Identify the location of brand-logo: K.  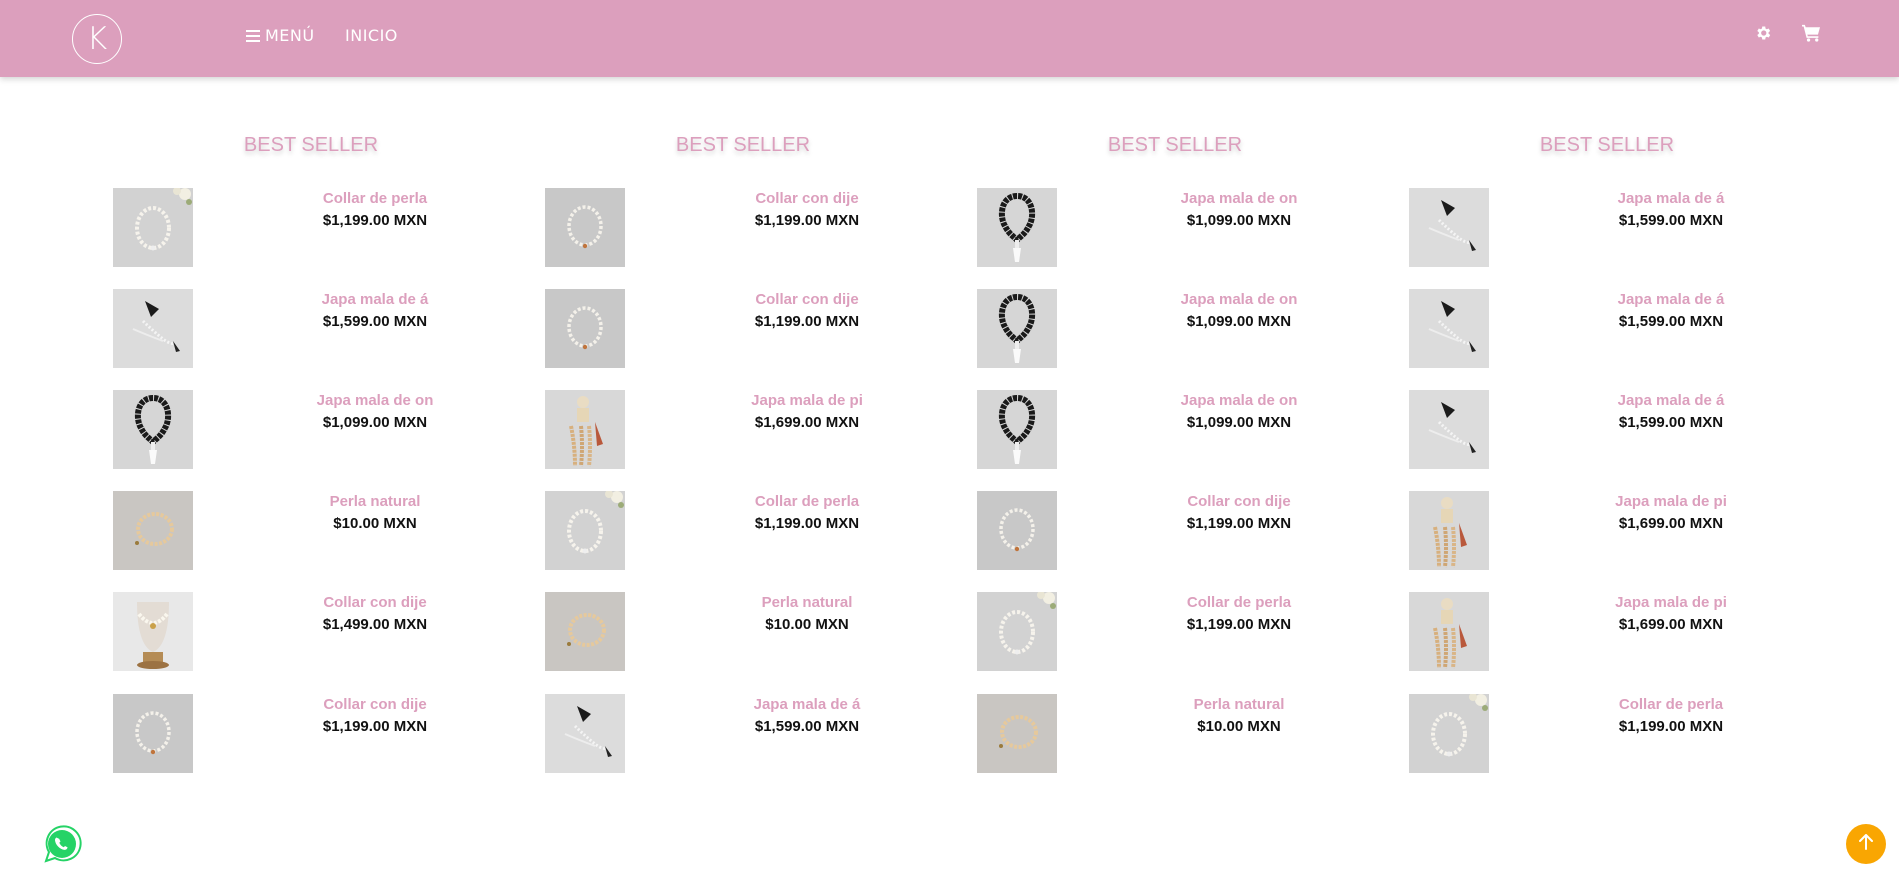
(97, 39).